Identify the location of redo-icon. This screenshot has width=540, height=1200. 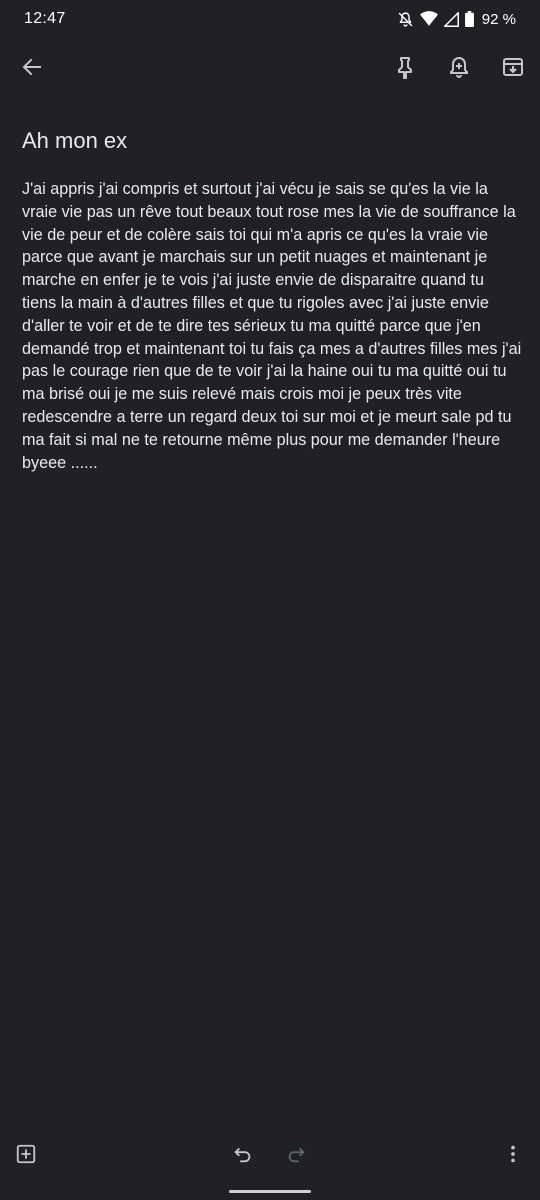
(296, 1156).